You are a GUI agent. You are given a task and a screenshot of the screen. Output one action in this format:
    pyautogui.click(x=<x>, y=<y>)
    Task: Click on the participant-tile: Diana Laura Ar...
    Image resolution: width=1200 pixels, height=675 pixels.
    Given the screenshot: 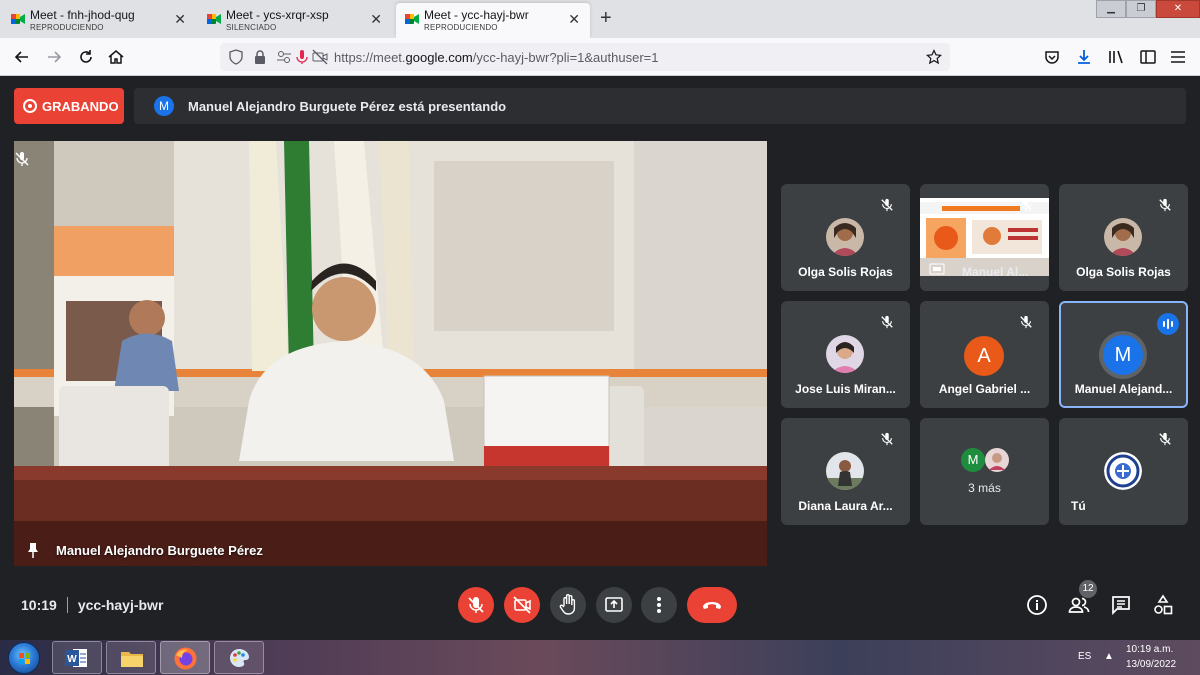 What is the action you would take?
    pyautogui.click(x=845, y=471)
    